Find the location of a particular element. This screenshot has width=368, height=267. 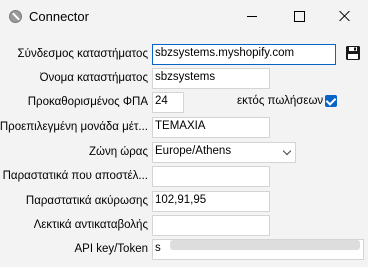

maximize-button is located at coordinates (299, 16).